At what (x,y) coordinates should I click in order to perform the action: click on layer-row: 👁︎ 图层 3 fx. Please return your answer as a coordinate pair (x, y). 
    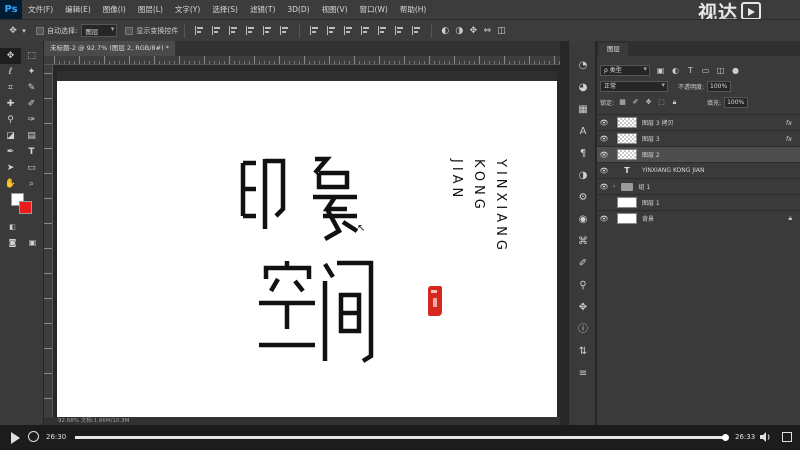
    Looking at the image, I should click on (698, 138).